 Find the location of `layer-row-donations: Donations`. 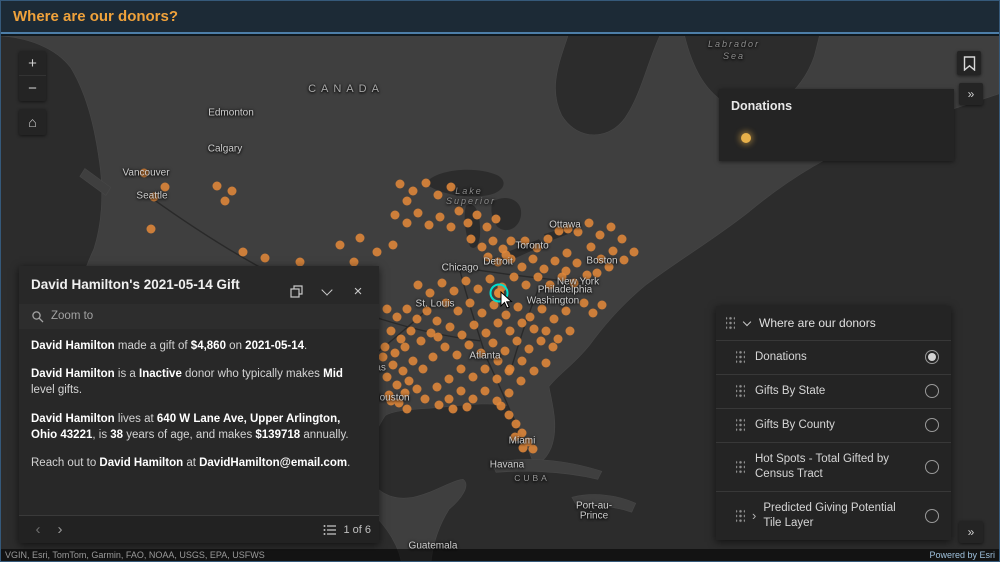

layer-row-donations: Donations is located at coordinates (833, 357).